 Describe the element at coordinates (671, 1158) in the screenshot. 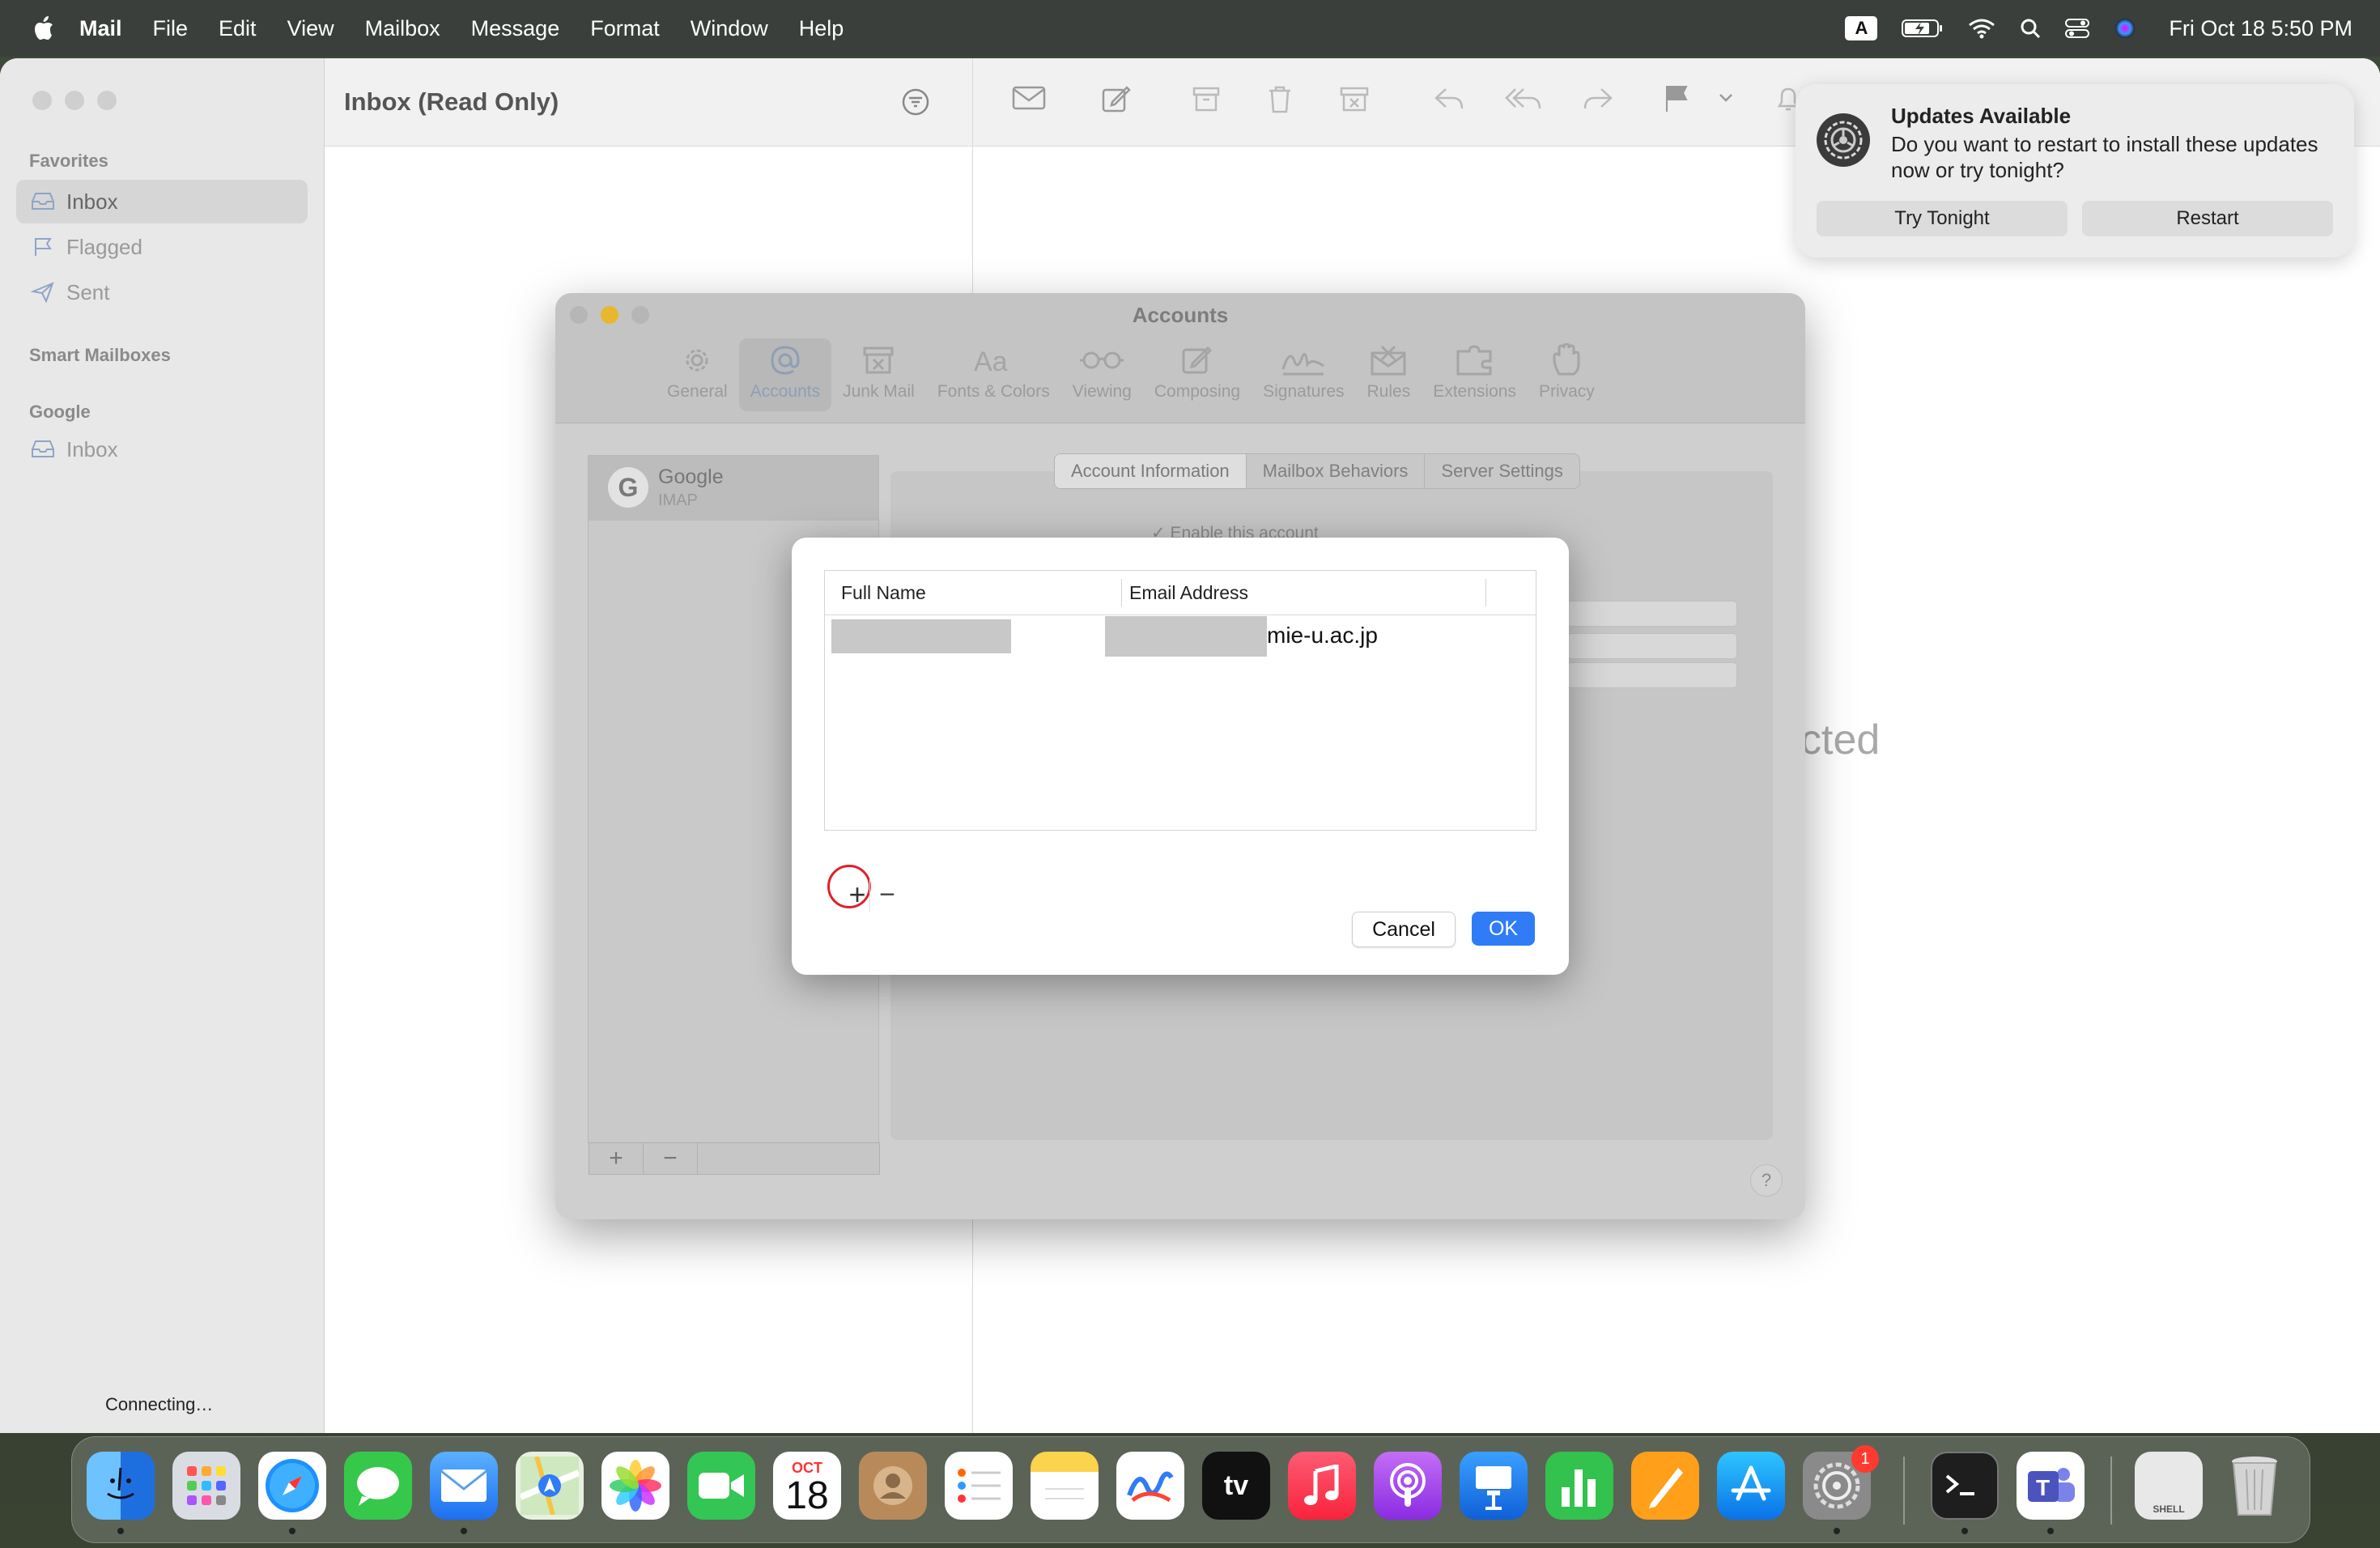

I see `remove-account-button: −` at that location.